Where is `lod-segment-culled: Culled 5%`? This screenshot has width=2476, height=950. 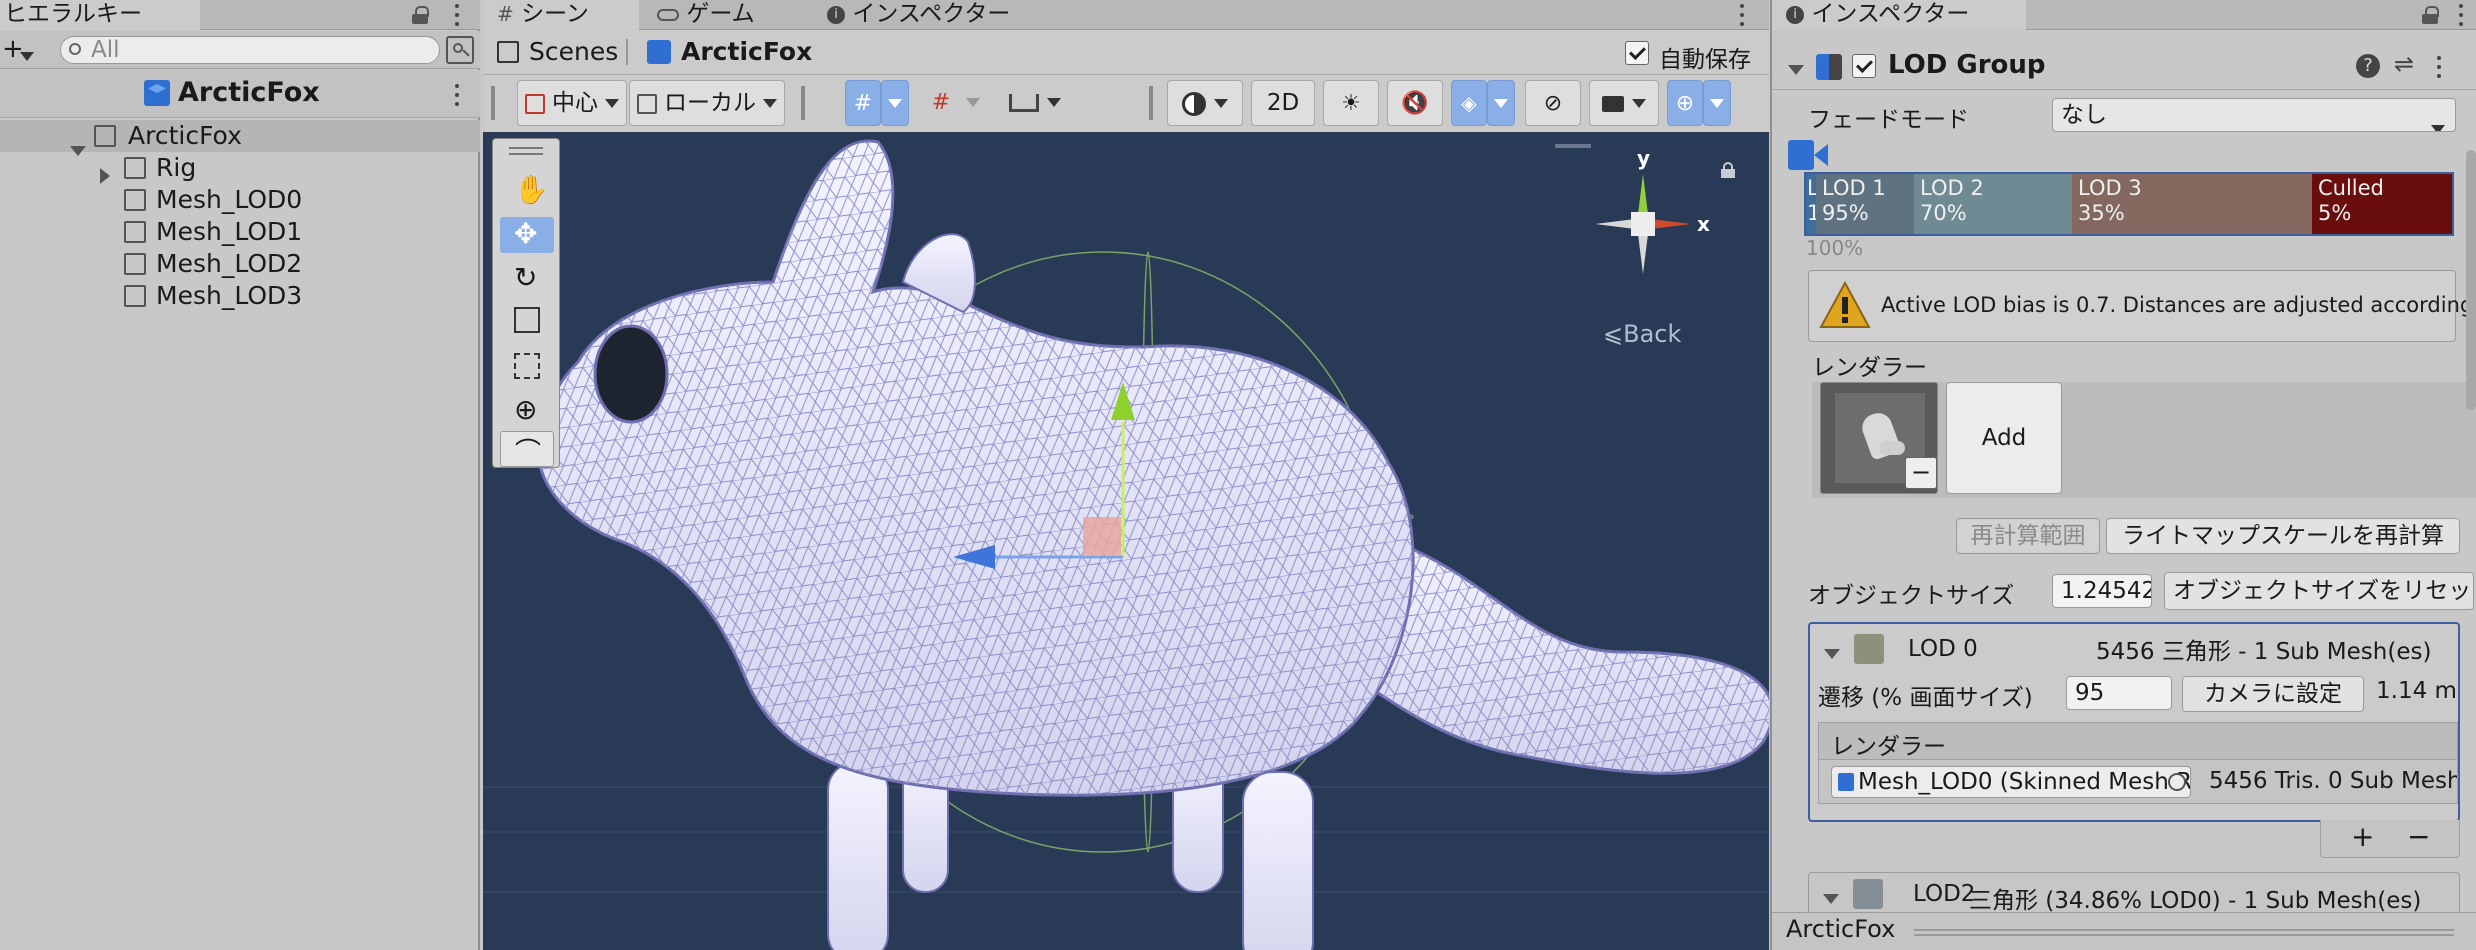 lod-segment-culled: Culled 5% is located at coordinates (2382, 204).